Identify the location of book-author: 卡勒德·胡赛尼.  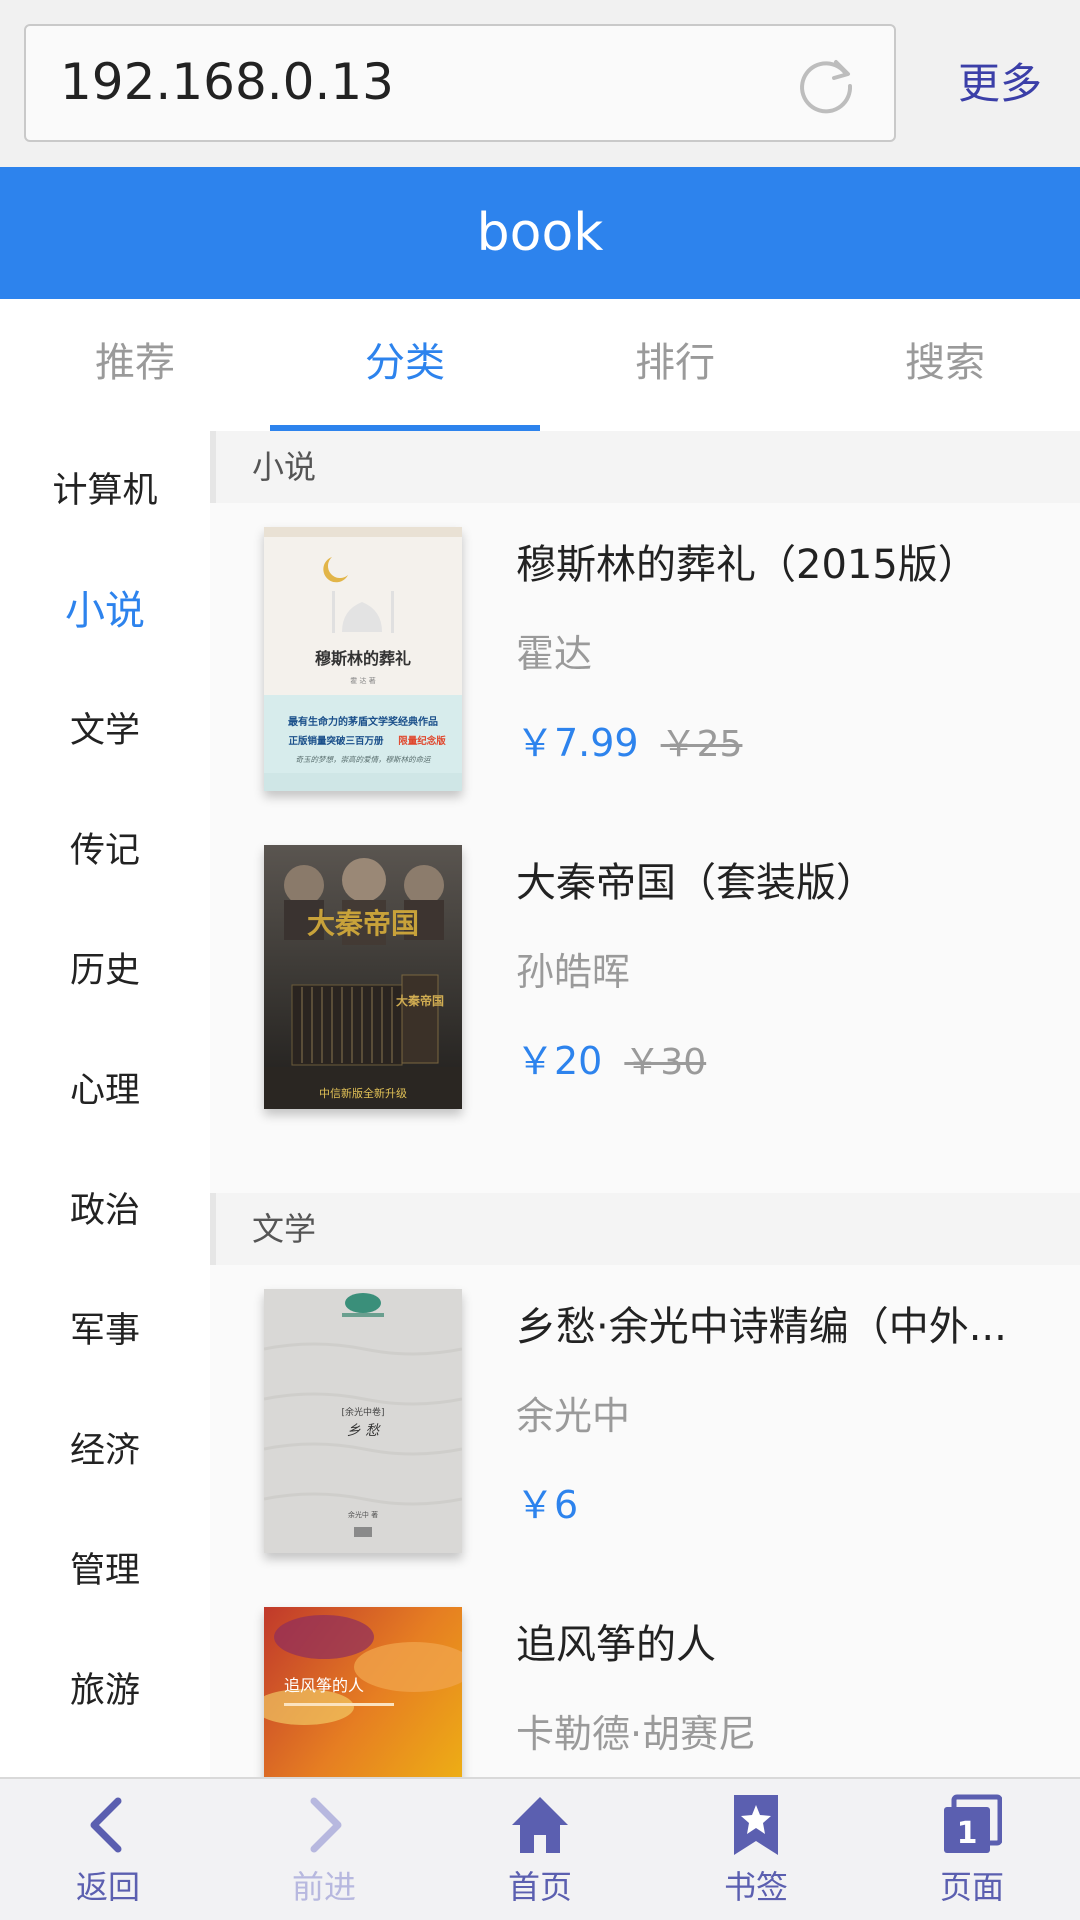
(636, 1734).